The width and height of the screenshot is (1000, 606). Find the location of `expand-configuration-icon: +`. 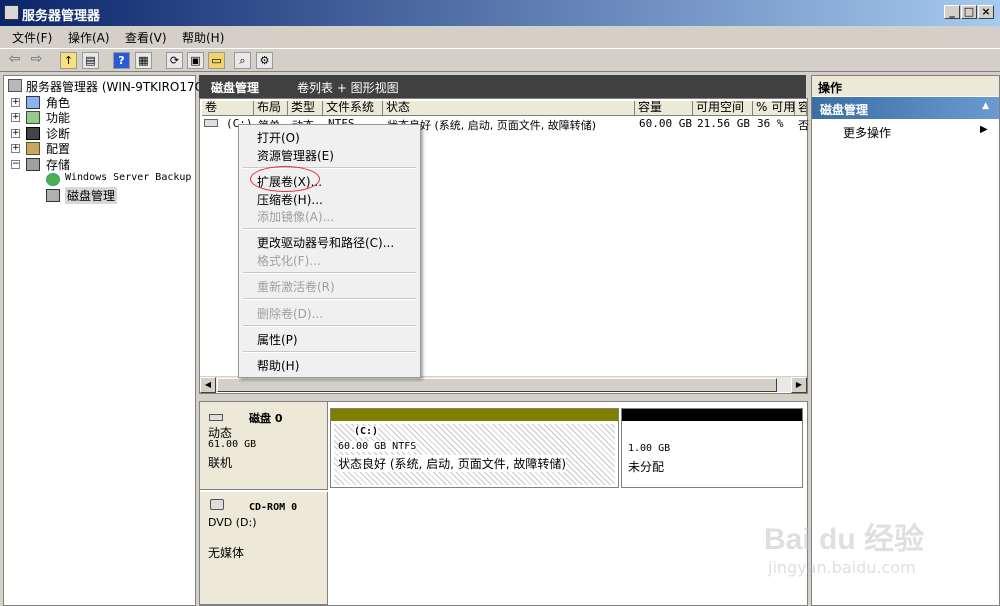

expand-configuration-icon: + is located at coordinates (15, 148).